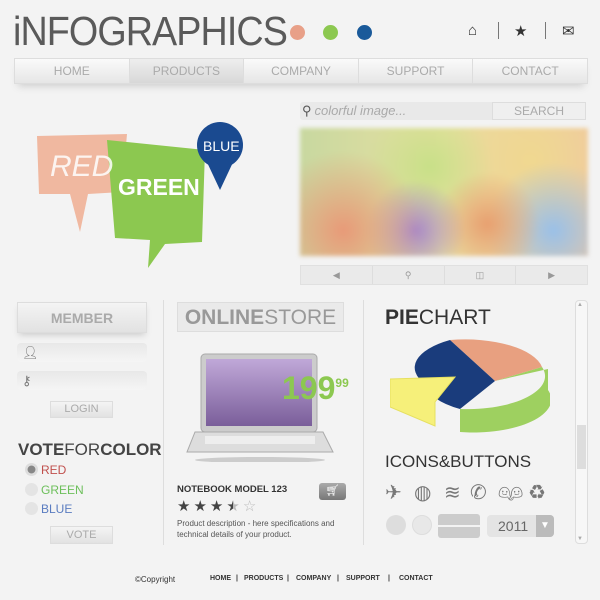 Image resolution: width=600 pixels, height=600 pixels. I want to click on nav-company: COMPANY, so click(301, 71).